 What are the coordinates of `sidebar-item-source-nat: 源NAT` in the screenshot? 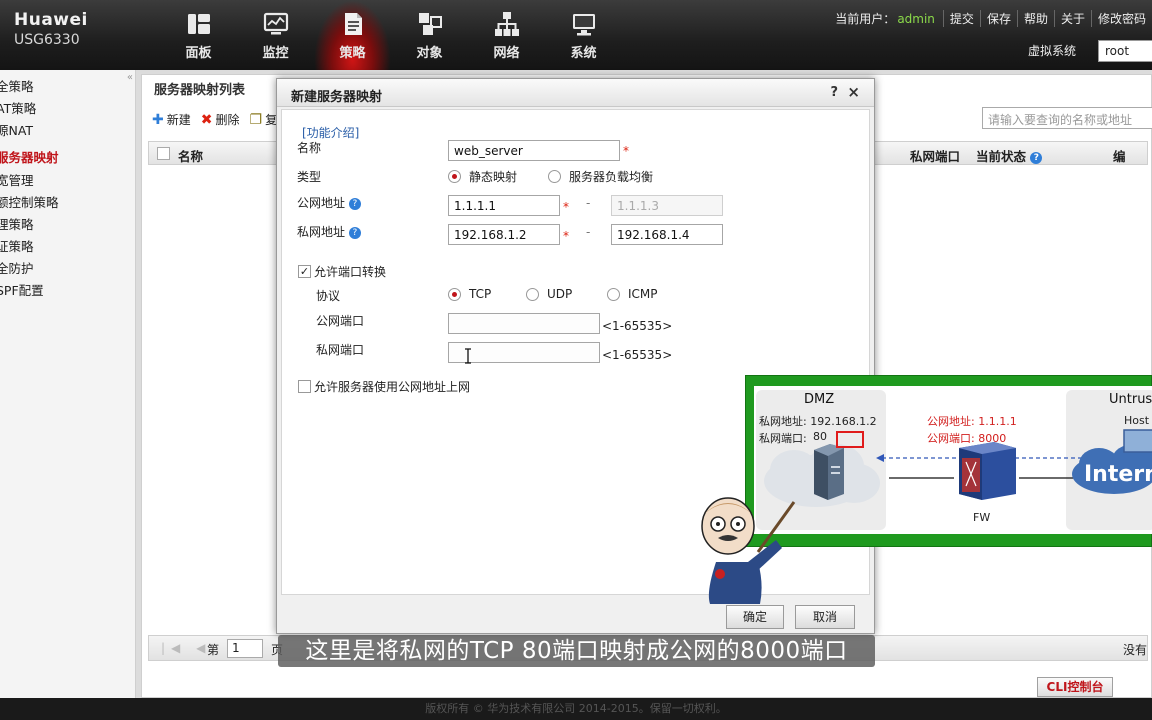 It's located at (67, 131).